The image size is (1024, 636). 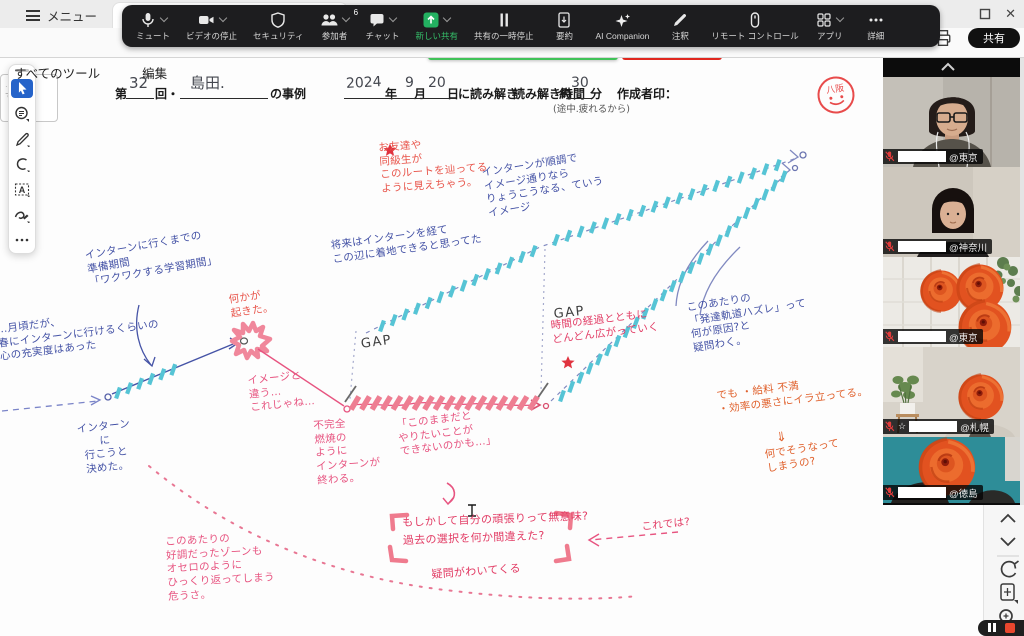 I want to click on text-box-tool: A, so click(x=22, y=189).